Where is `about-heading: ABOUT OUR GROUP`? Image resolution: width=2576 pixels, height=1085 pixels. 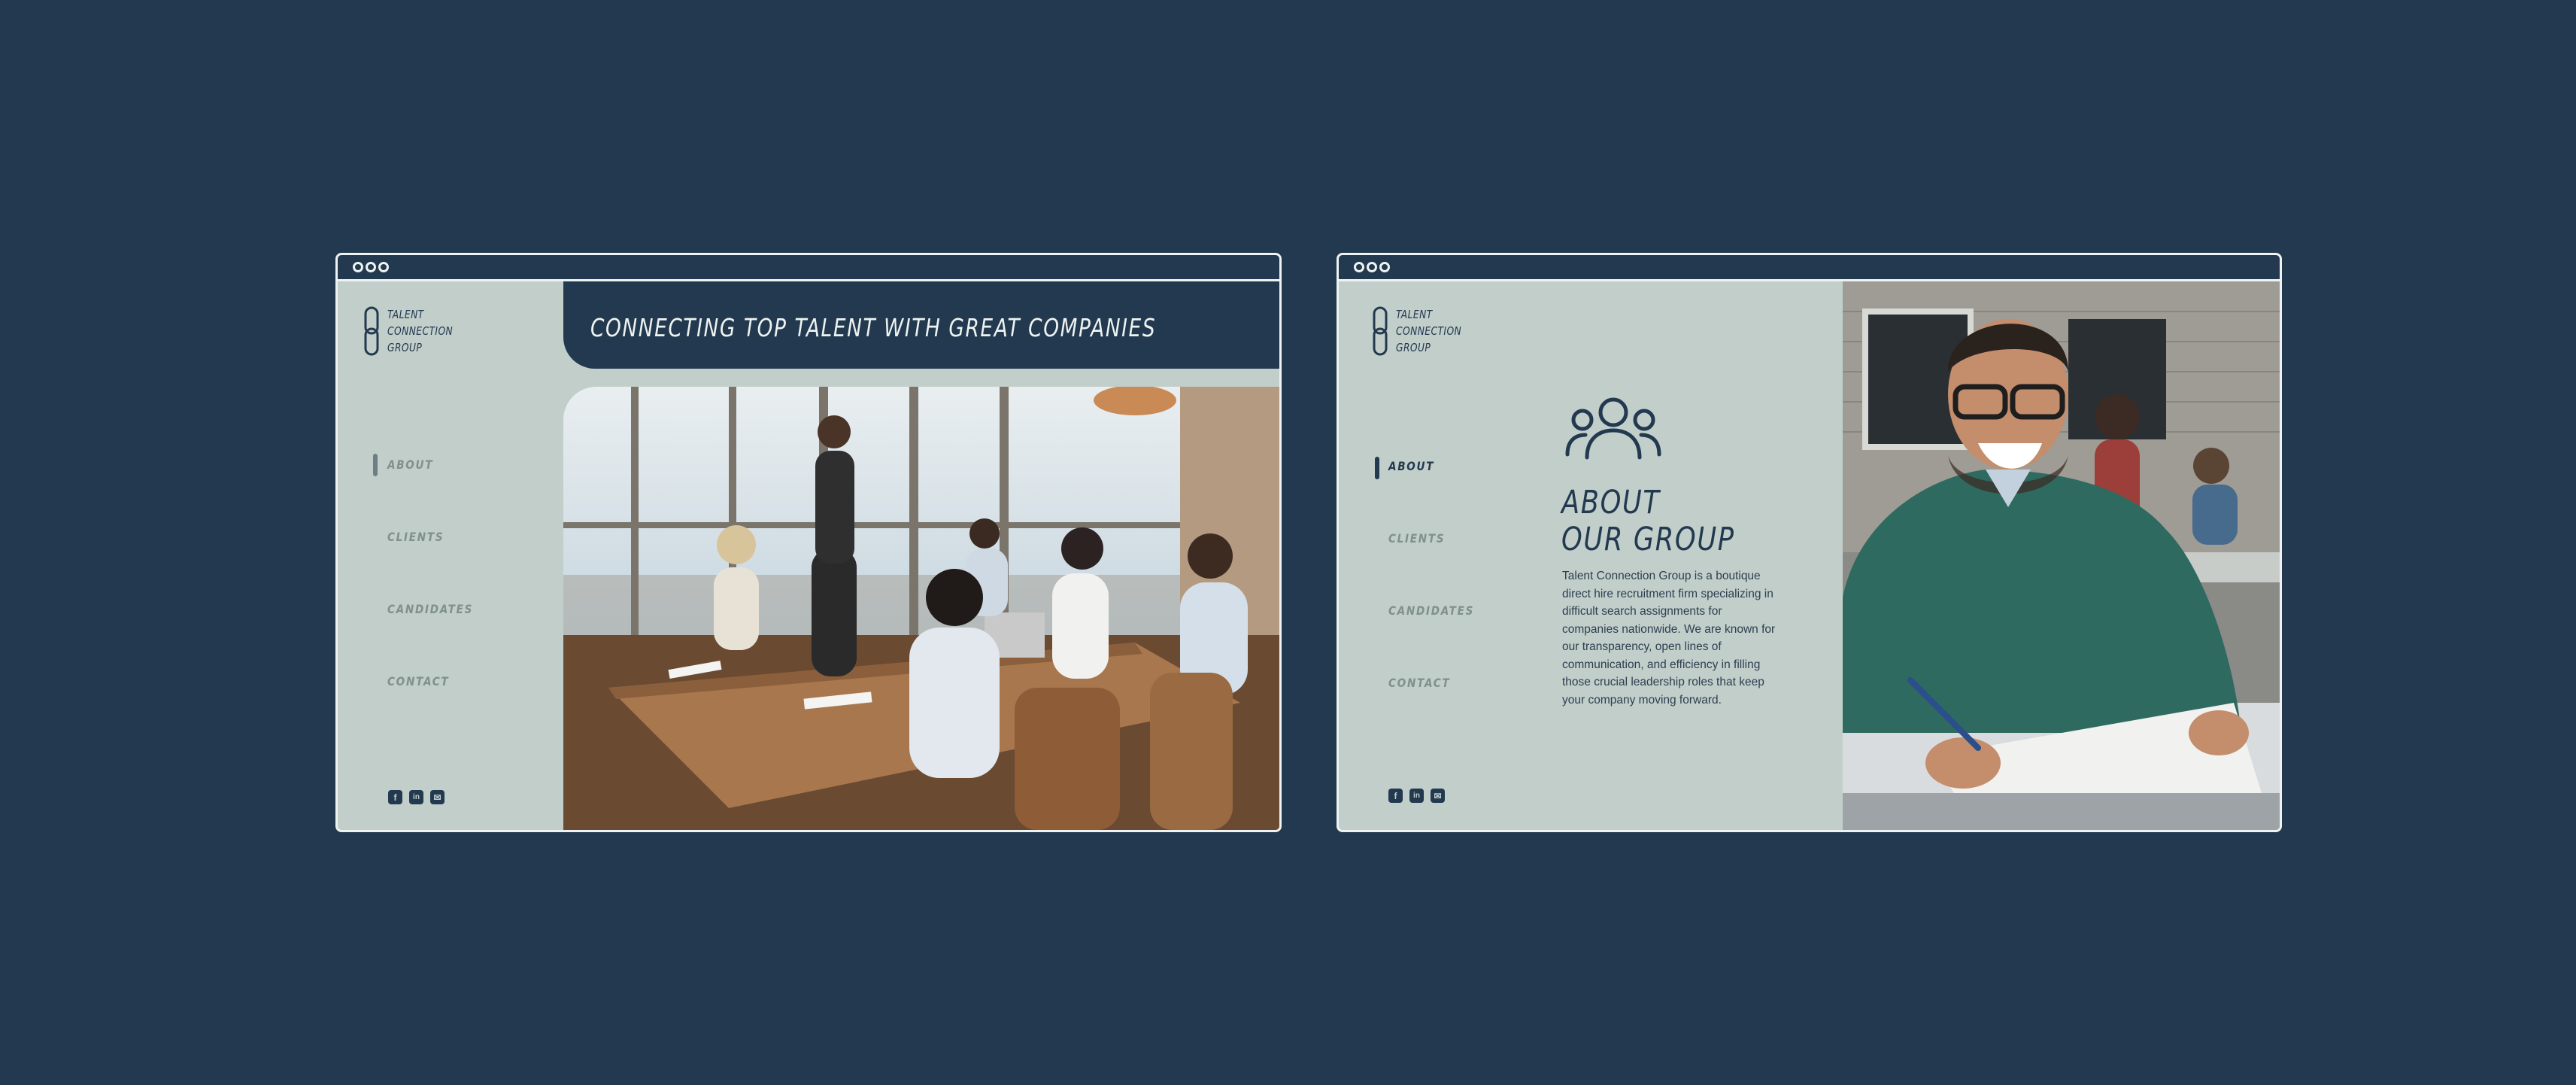
about-heading: ABOUT OUR GROUP is located at coordinates (1648, 521).